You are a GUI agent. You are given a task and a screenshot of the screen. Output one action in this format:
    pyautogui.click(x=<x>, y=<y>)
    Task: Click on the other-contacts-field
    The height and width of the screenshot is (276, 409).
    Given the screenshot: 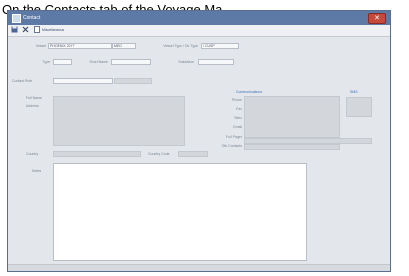 What is the action you would take?
    pyautogui.click(x=292, y=147)
    